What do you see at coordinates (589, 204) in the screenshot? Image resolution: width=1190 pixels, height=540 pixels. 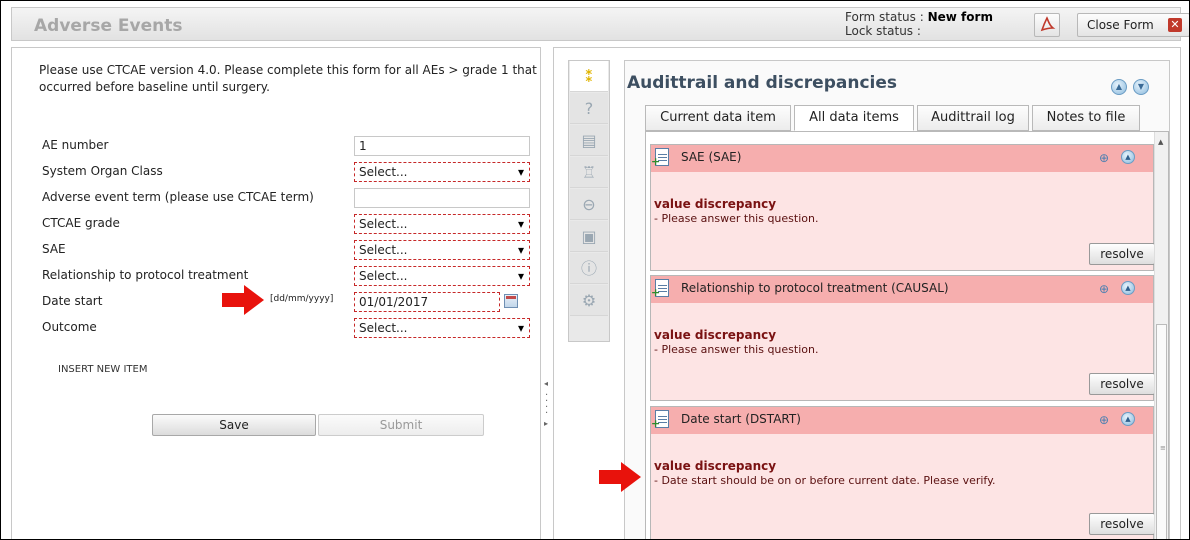 I see `lock-icon: ⊖` at bounding box center [589, 204].